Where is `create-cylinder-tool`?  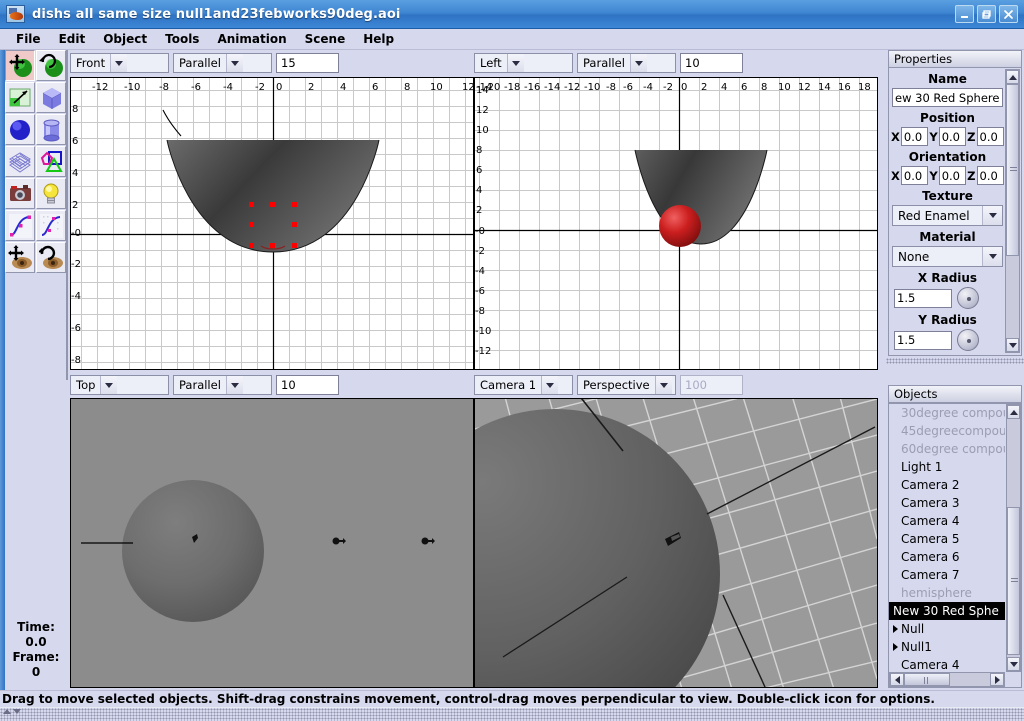
create-cylinder-tool is located at coordinates (51, 129).